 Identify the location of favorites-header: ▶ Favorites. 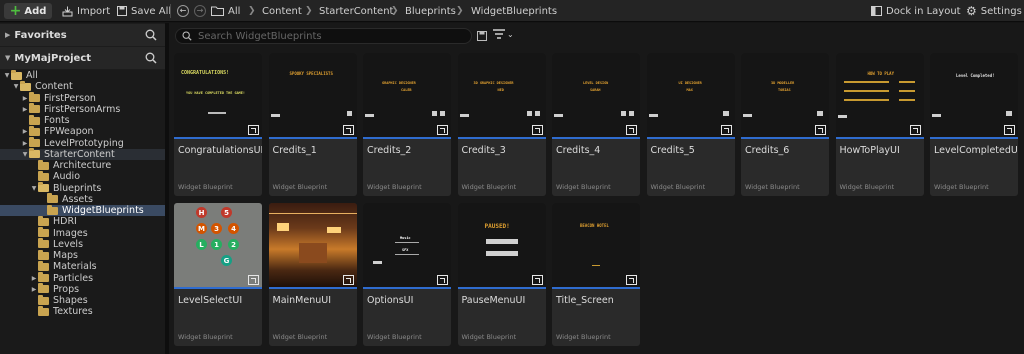
(82, 35).